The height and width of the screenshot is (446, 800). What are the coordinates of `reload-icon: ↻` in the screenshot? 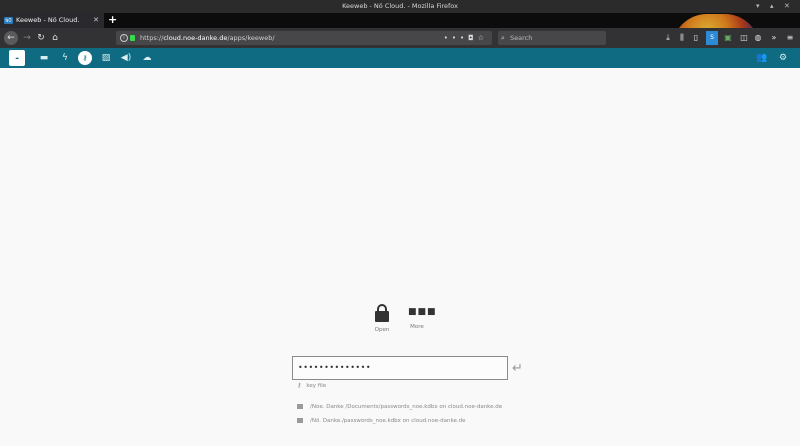 It's located at (41, 38).